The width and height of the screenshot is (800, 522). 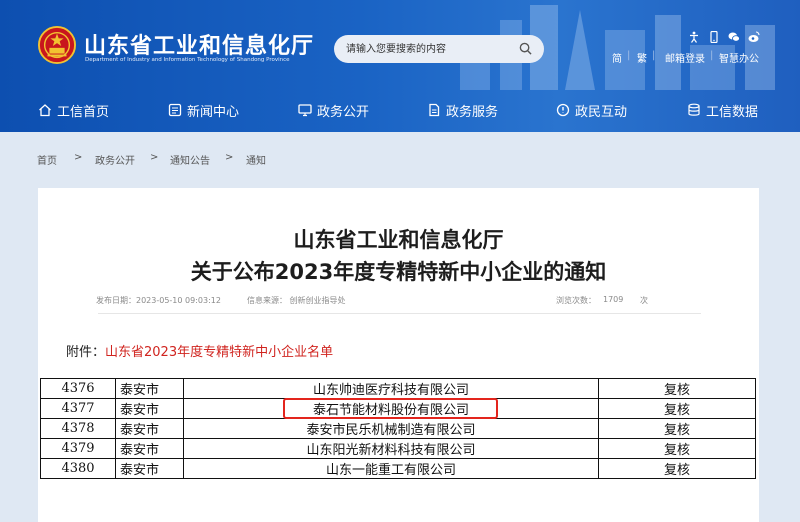 I want to click on views-count: 1709, so click(x=613, y=299).